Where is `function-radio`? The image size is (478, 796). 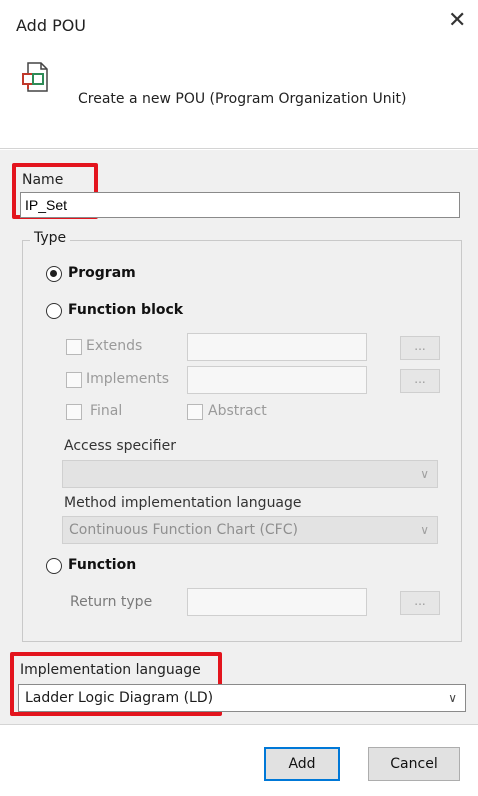
function-radio is located at coordinates (54, 566).